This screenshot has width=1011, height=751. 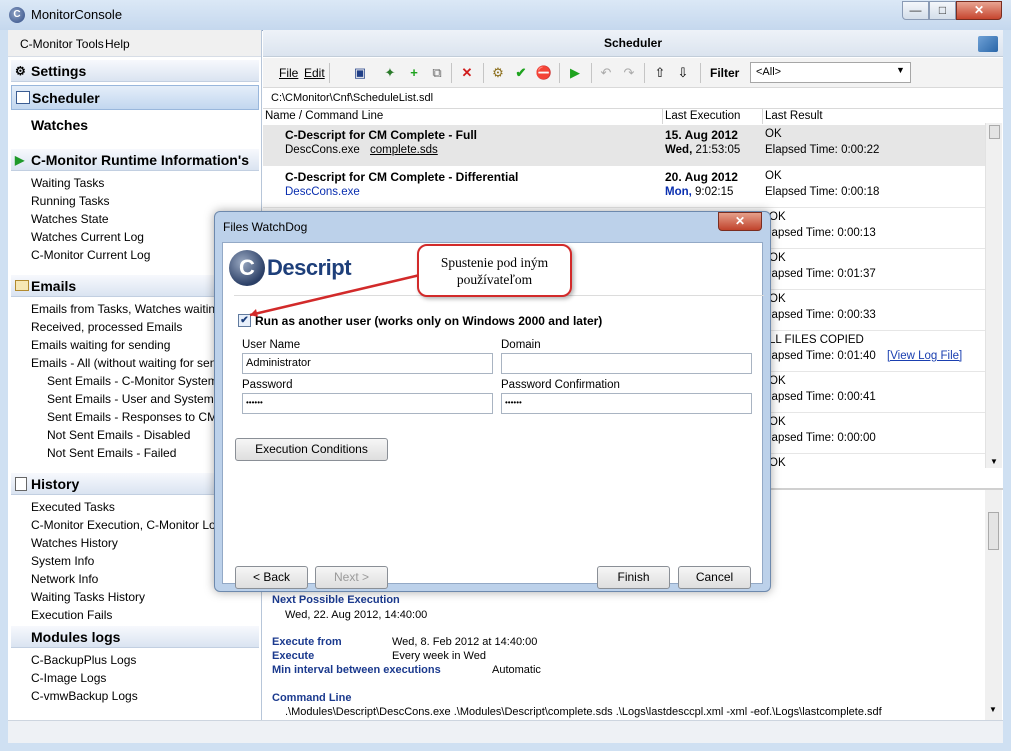 What do you see at coordinates (404, 150) in the screenshot?
I see `task-link: complete.sds` at bounding box center [404, 150].